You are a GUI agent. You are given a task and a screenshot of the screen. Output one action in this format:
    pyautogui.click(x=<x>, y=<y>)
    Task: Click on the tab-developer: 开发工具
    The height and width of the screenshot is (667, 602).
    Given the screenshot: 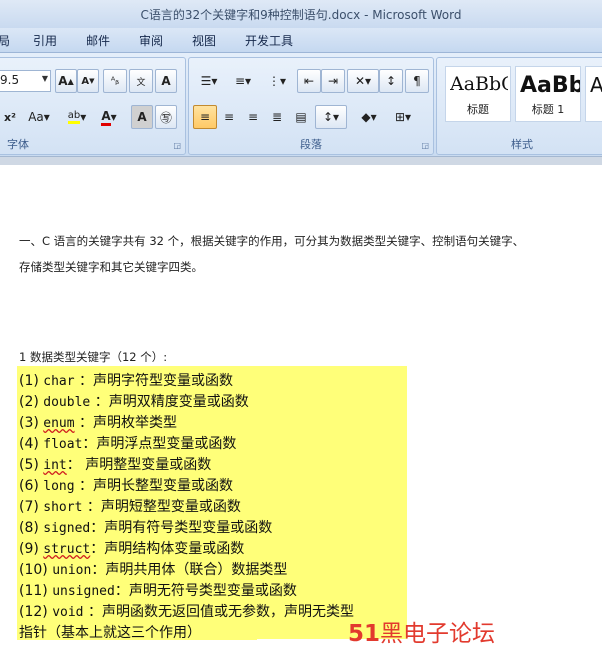 What is the action you would take?
    pyautogui.click(x=269, y=40)
    